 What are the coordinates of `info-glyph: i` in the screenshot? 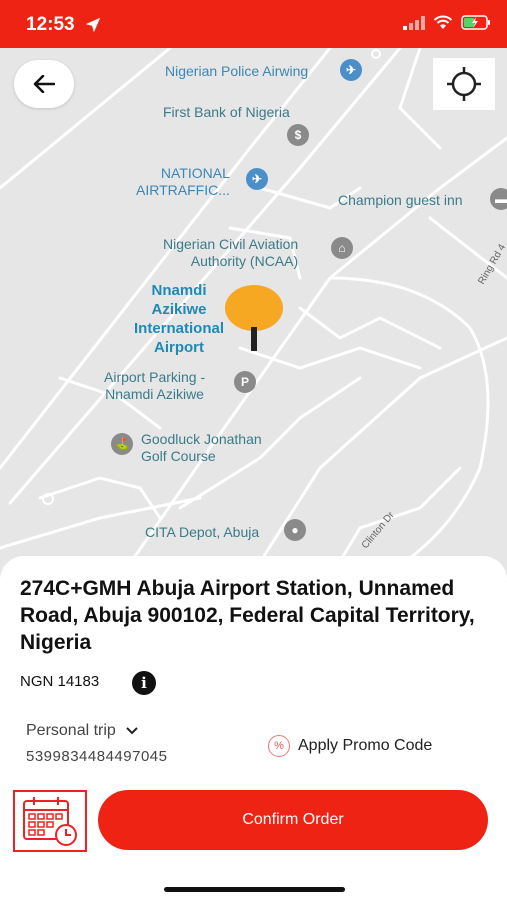 It's located at (144, 683).